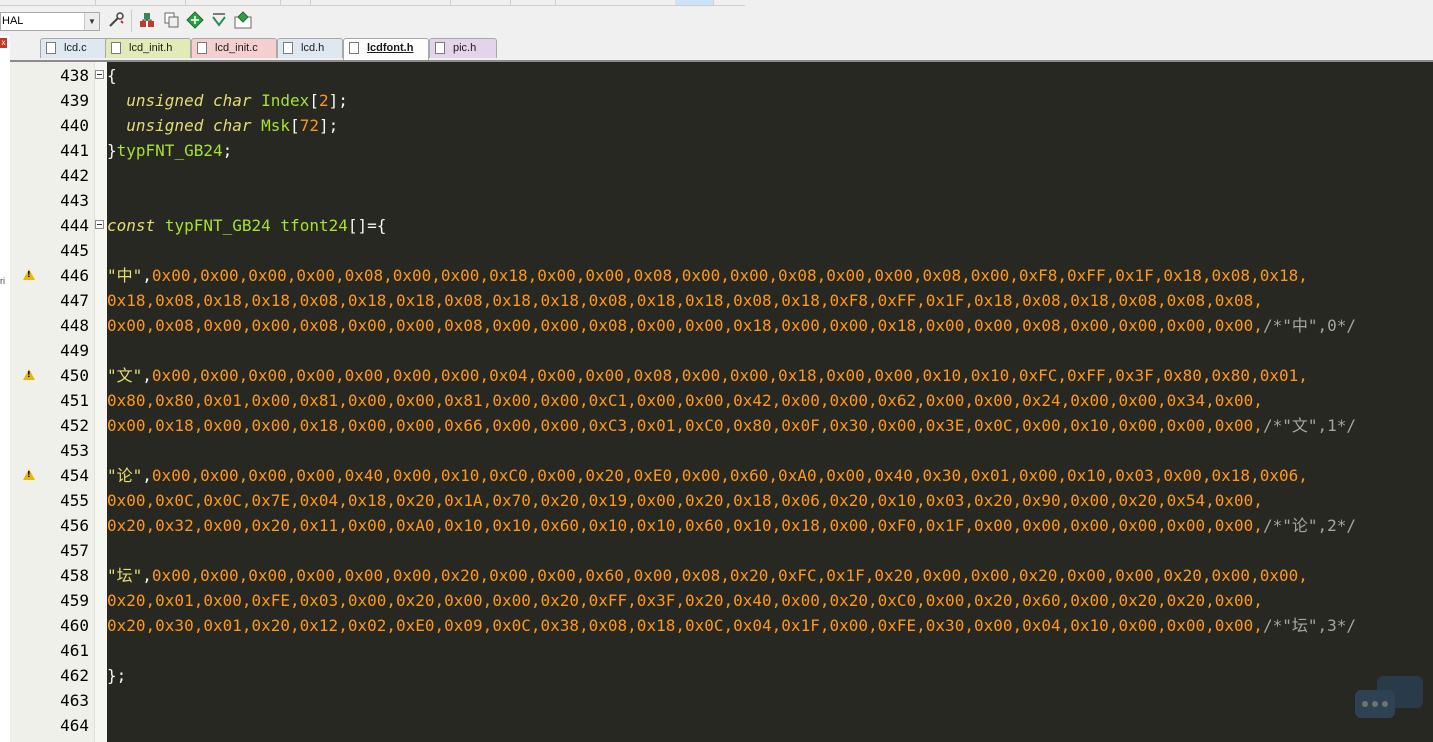 This screenshot has height=742, width=1433. I want to click on code-line: 453, so click(721, 450).